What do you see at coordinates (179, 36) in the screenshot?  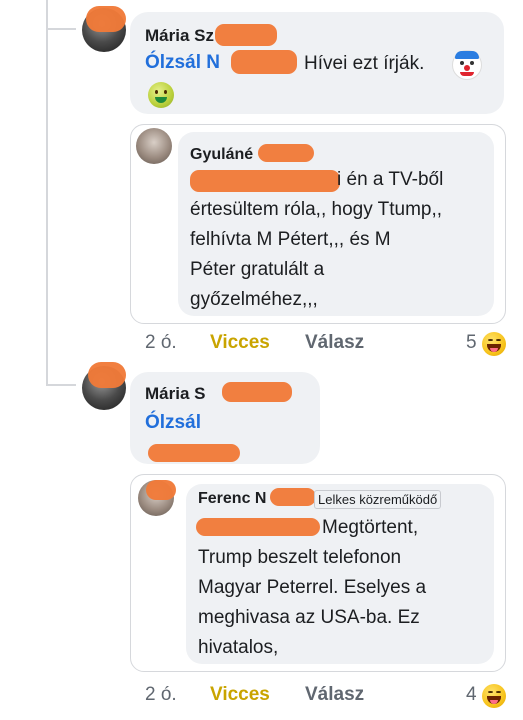 I see `comment-author: Mária Sz` at bounding box center [179, 36].